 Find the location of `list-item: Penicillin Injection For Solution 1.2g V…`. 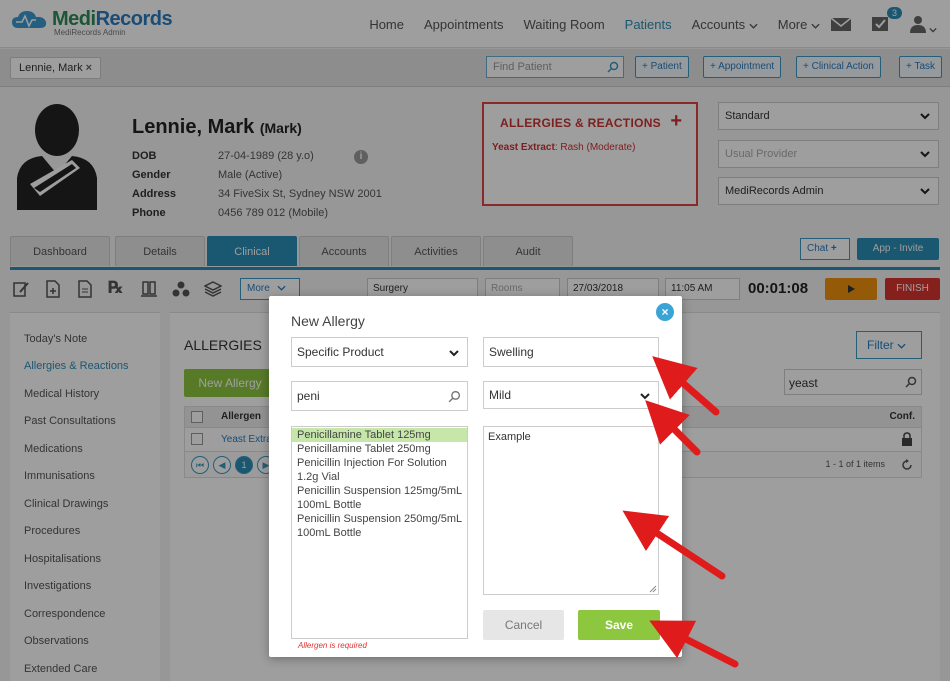

list-item: Penicillin Injection For Solution 1.2g V… is located at coordinates (379, 470).